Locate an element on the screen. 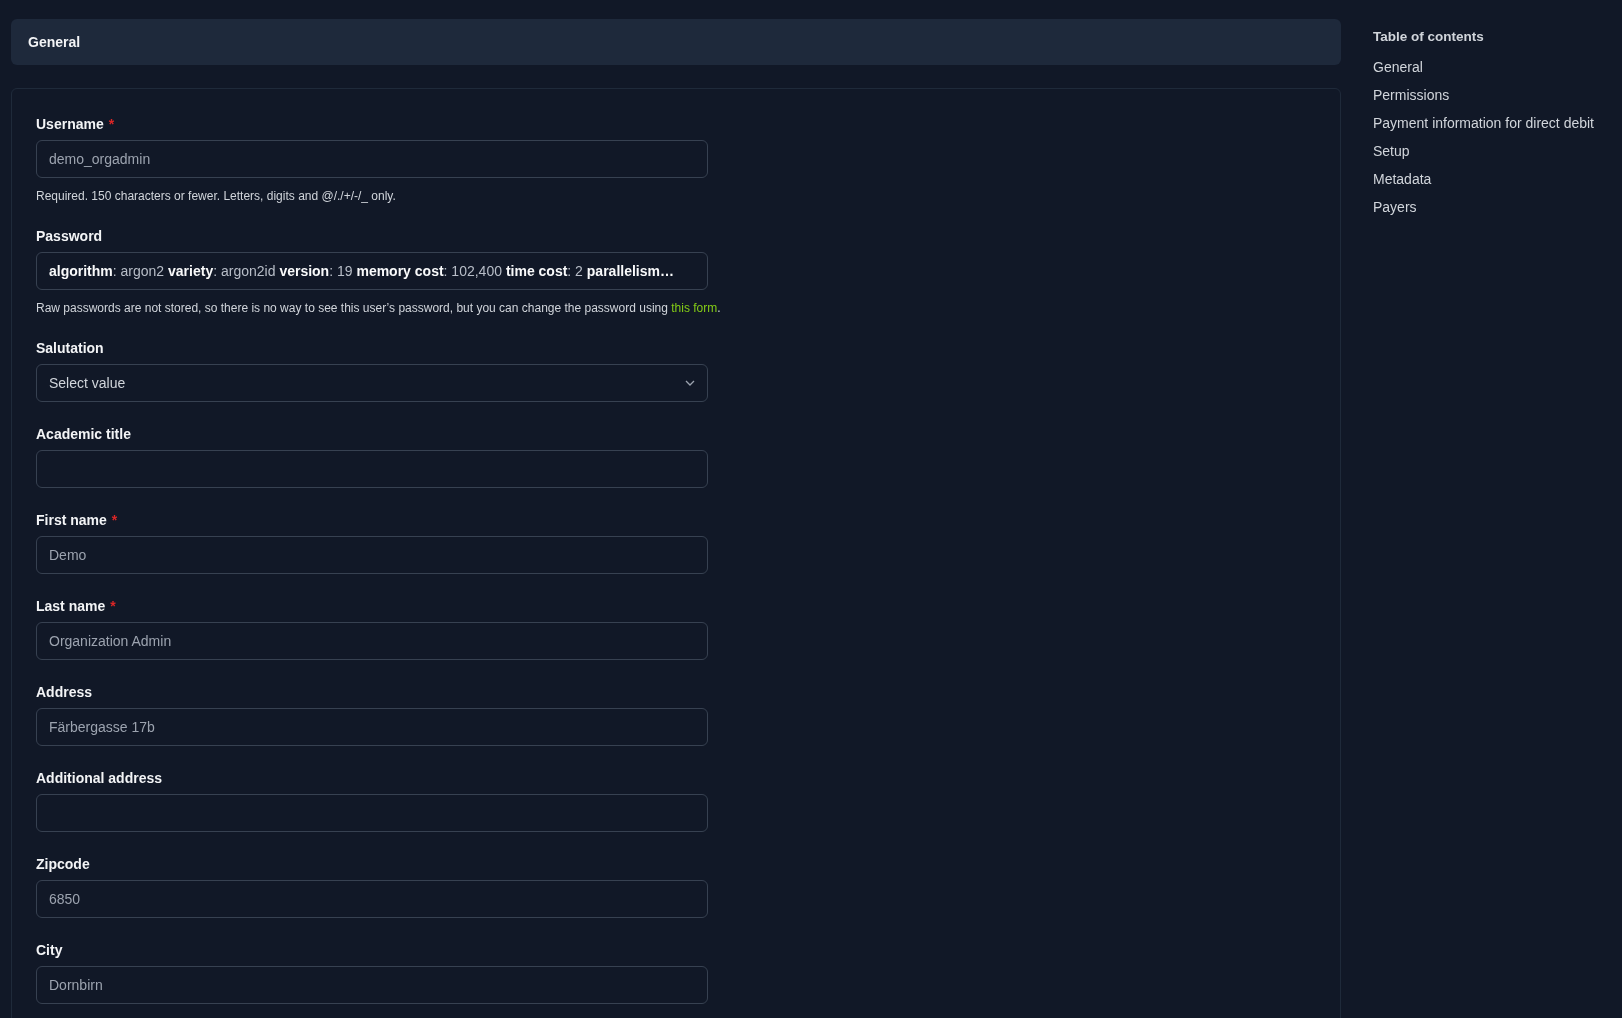  field-label: Additional address is located at coordinates (99, 778).